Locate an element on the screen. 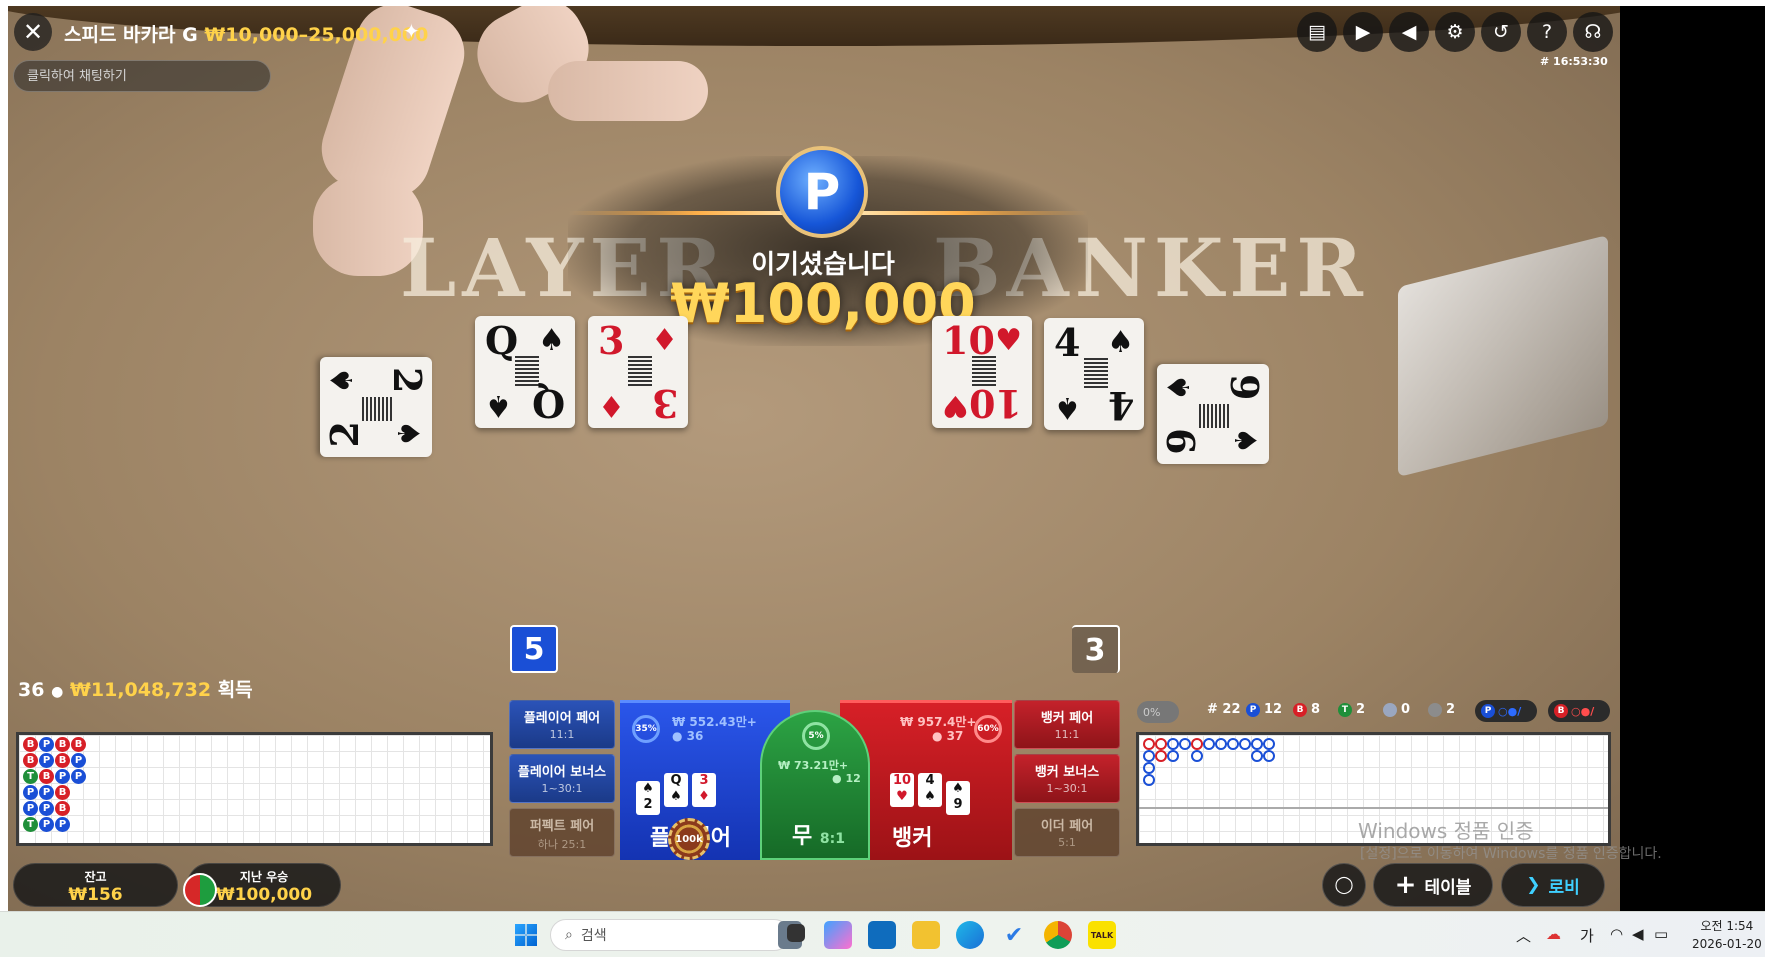  copilot-icon is located at coordinates (838, 935).